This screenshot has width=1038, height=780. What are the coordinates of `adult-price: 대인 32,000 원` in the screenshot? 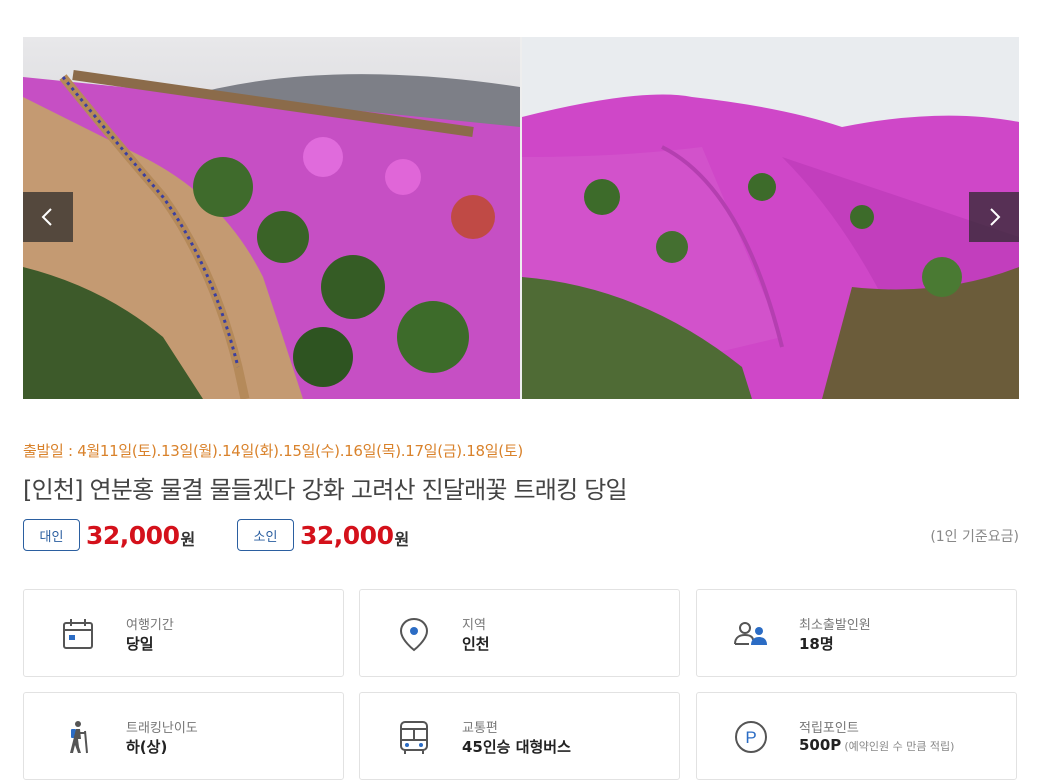 It's located at (109, 535).